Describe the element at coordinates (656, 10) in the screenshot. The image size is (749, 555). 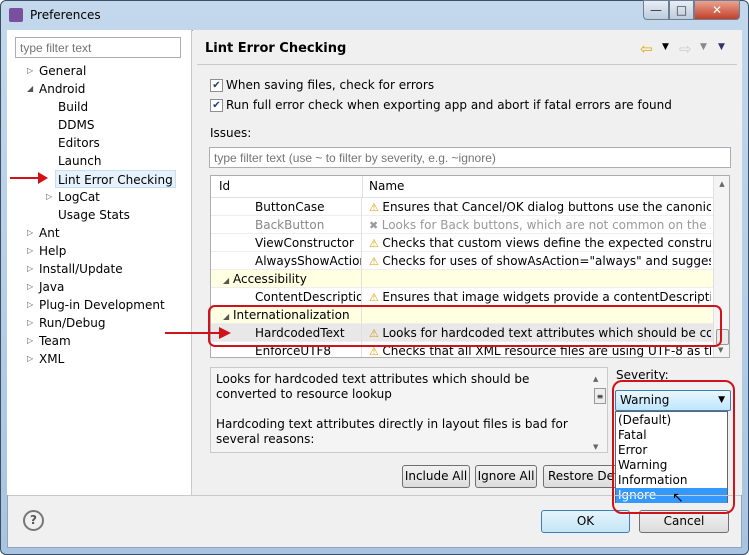
I see `minimize-button: —` at that location.